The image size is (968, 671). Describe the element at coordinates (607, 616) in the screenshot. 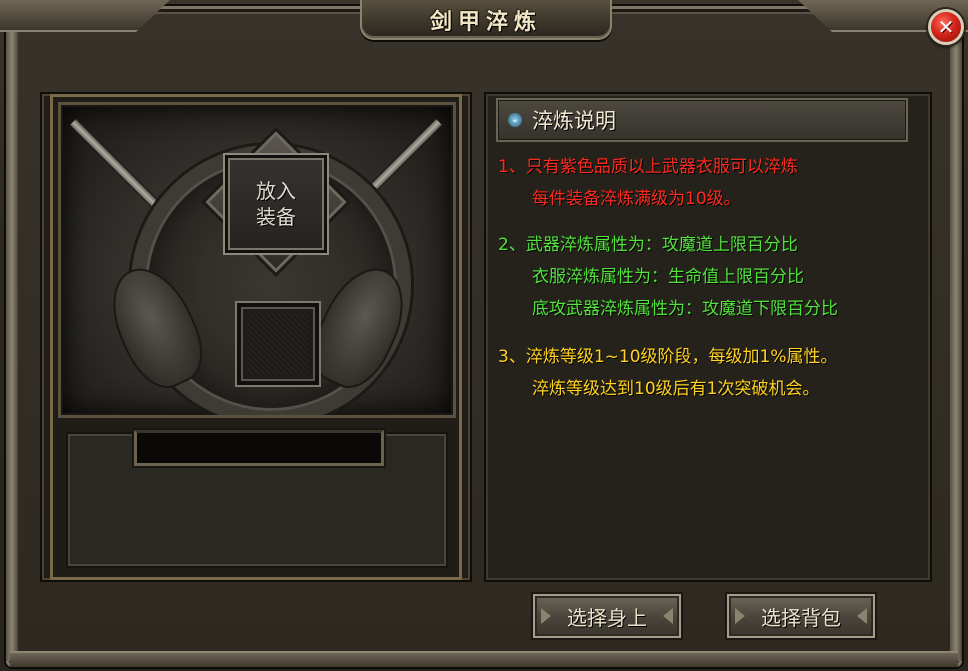

I see `select-body-button: 选择身上` at that location.